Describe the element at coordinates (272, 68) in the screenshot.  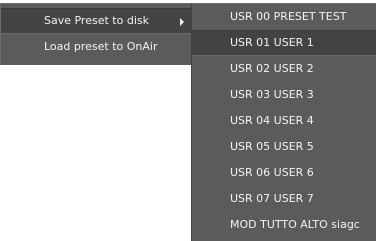
I see `submenu-item-label: USR 02 USER 2` at that location.